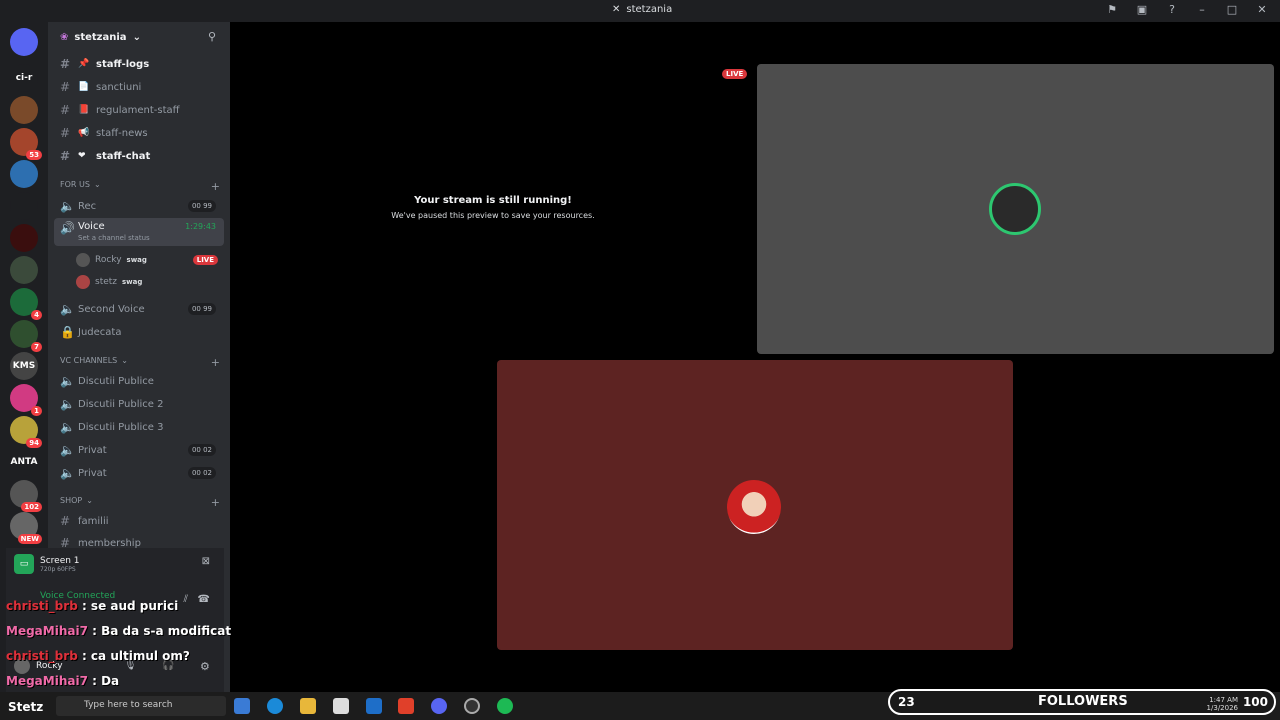  Describe the element at coordinates (36, 411) in the screenshot. I see `mention-badge: 1` at that location.